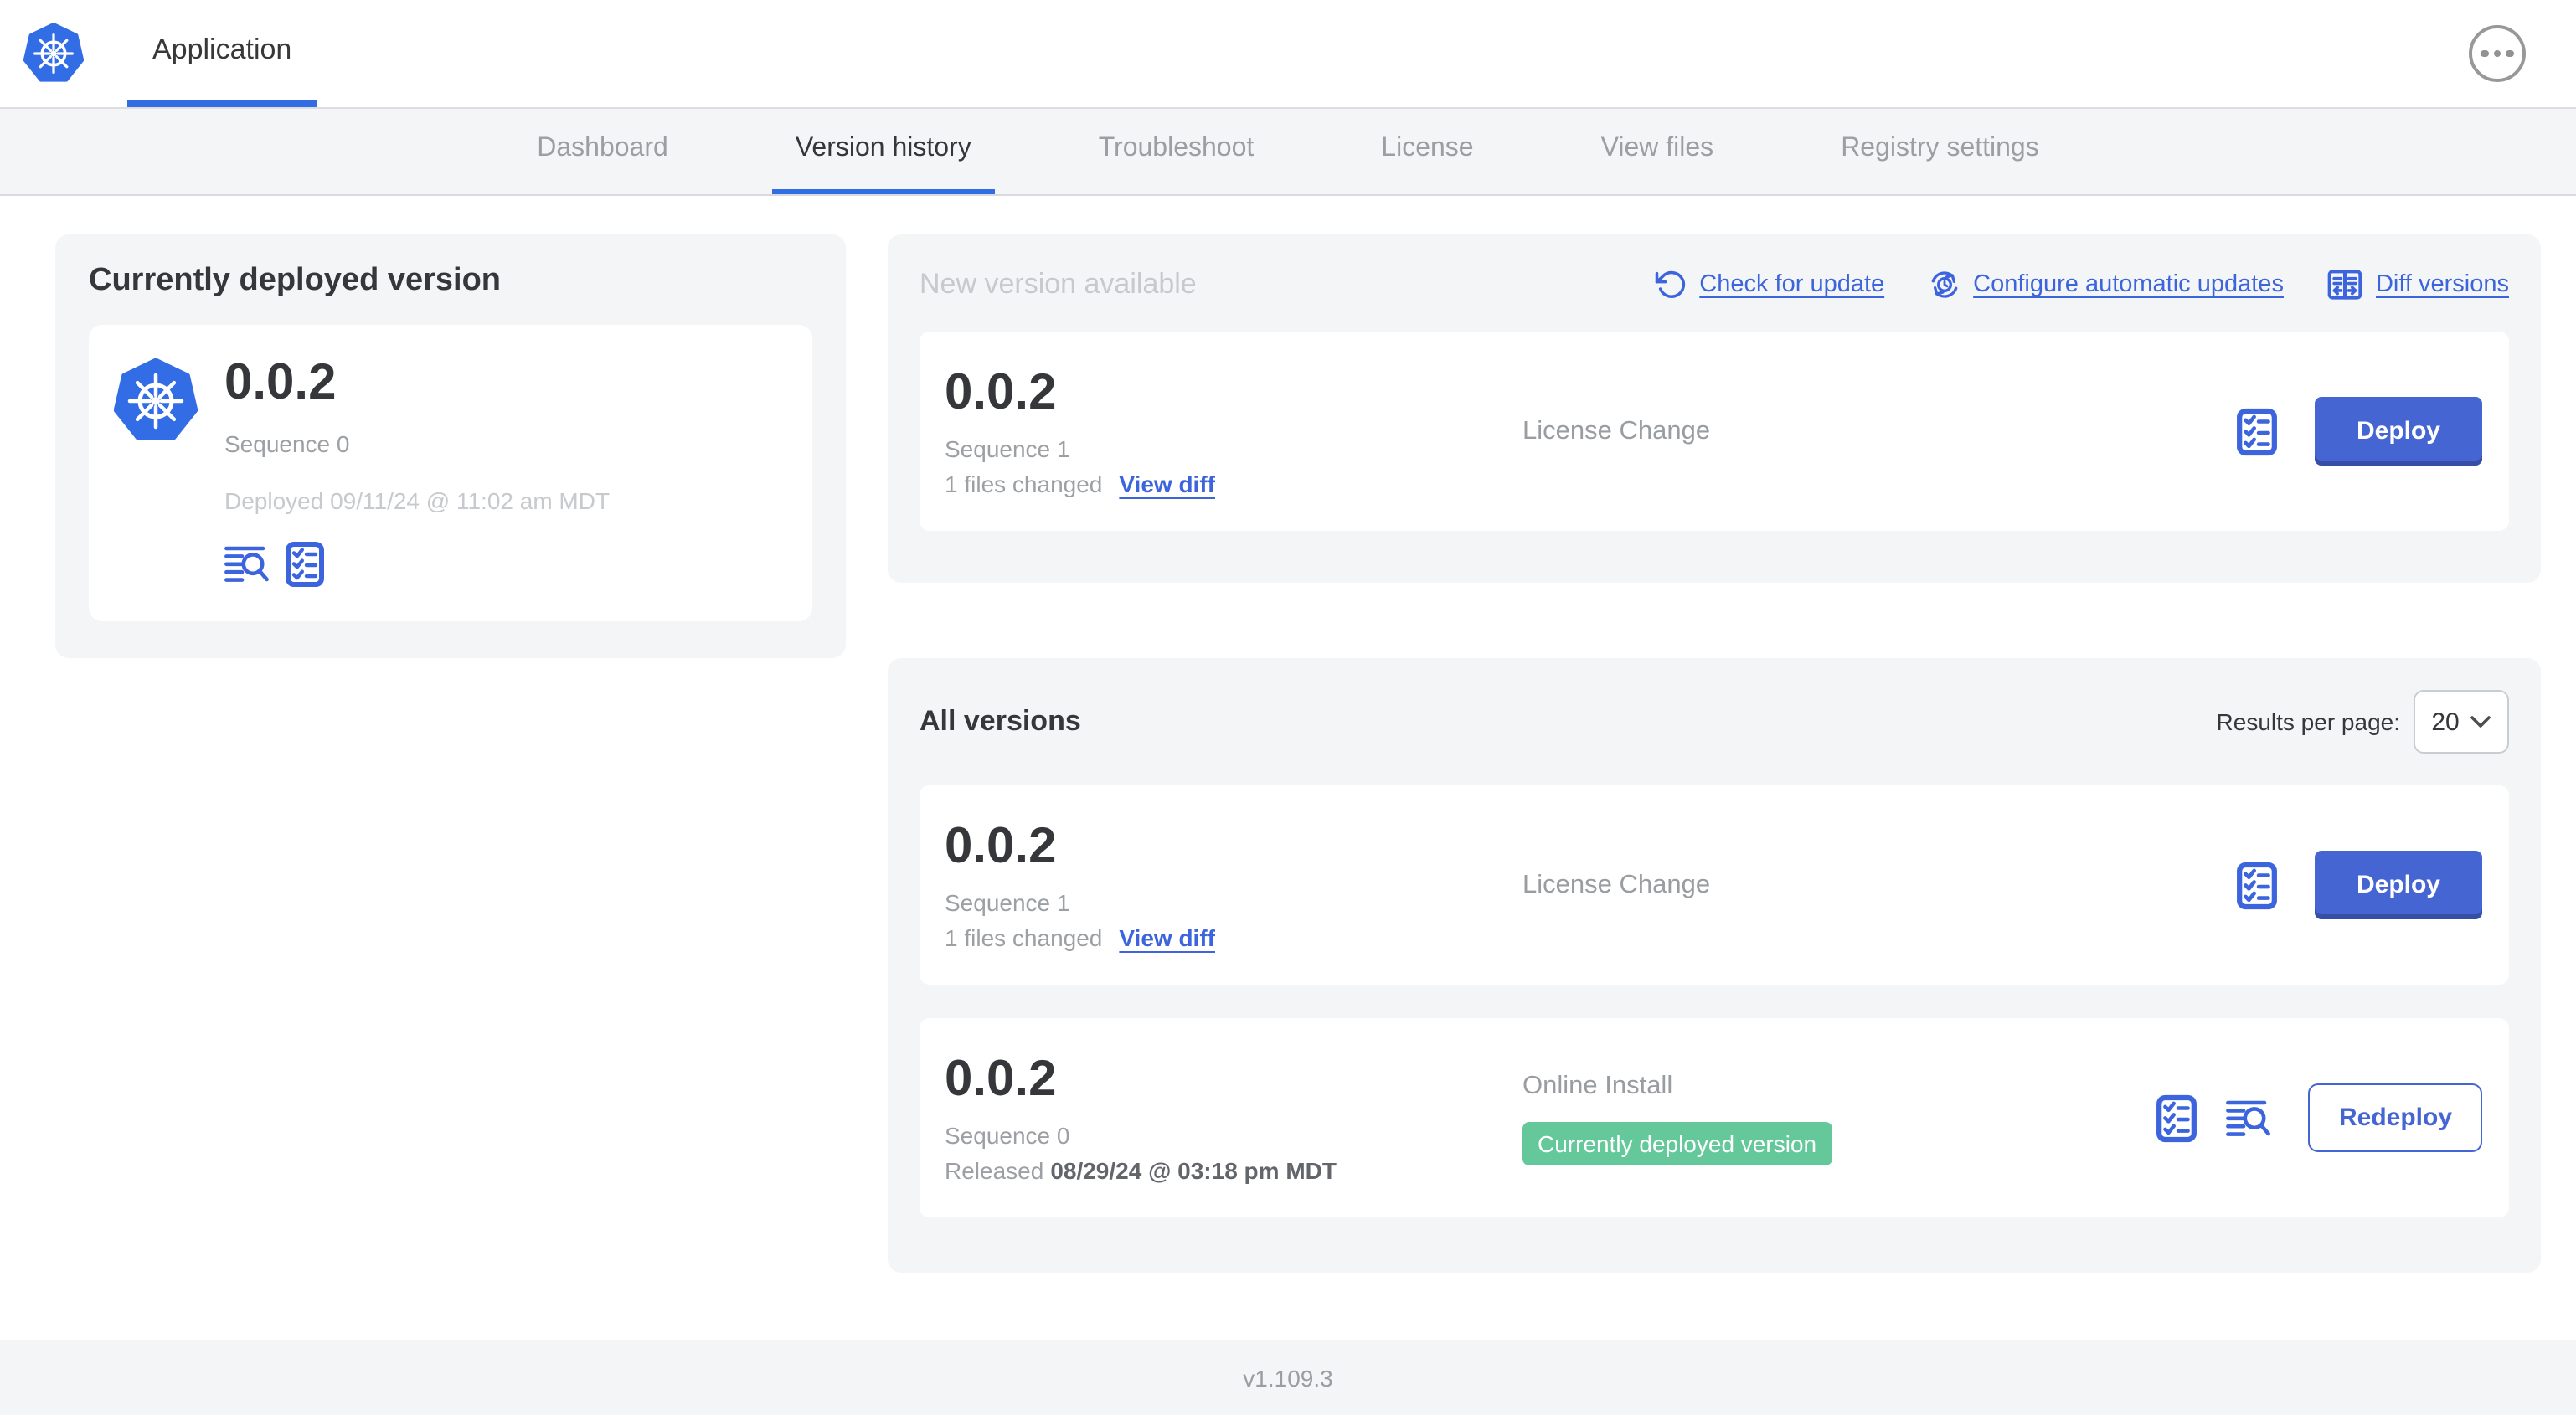 This screenshot has width=2576, height=1415. Describe the element at coordinates (2395, 1117) in the screenshot. I see `redeploy-button: Redeploy` at that location.